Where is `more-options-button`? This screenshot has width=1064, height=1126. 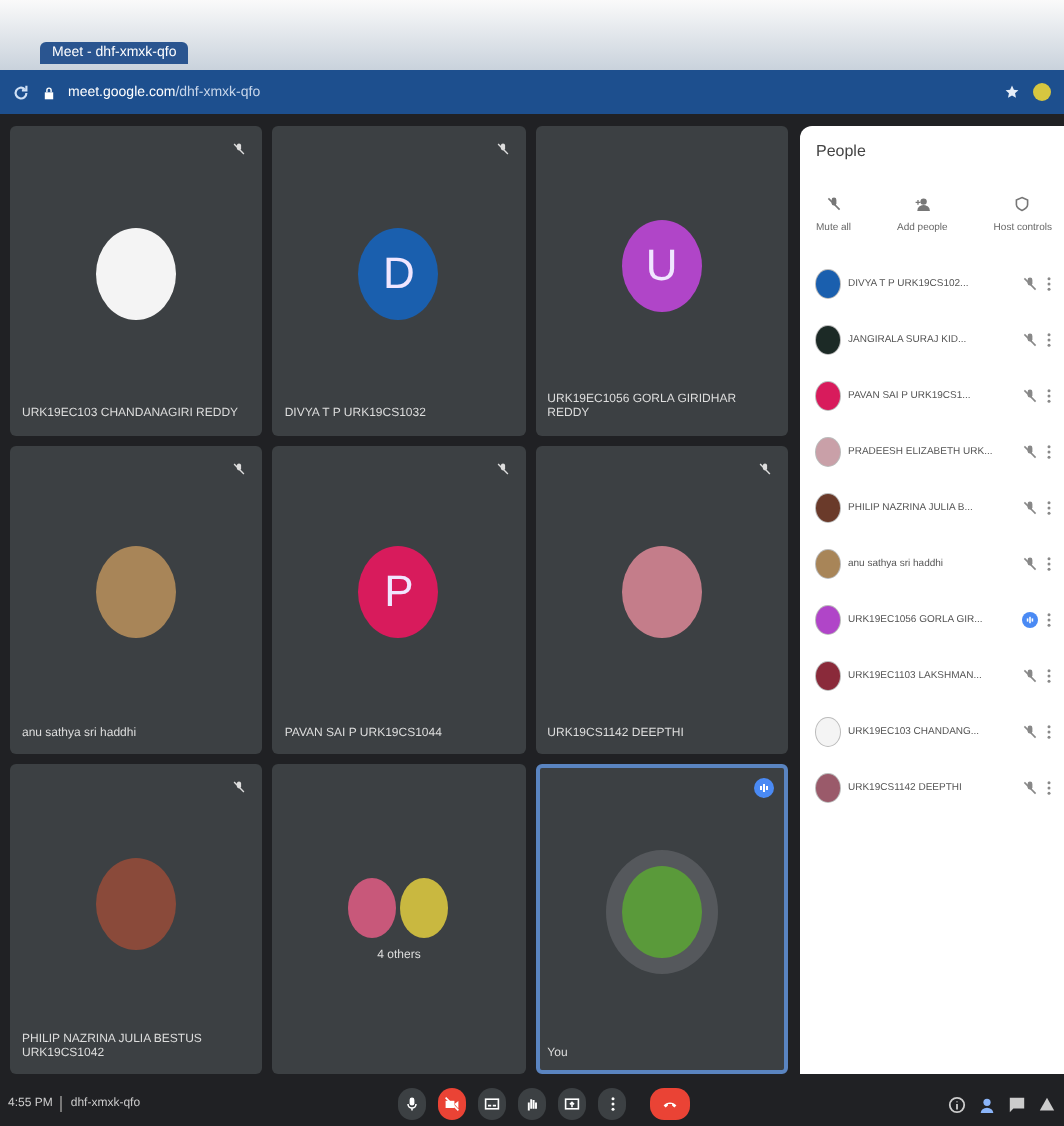
more-options-button is located at coordinates (612, 1104).